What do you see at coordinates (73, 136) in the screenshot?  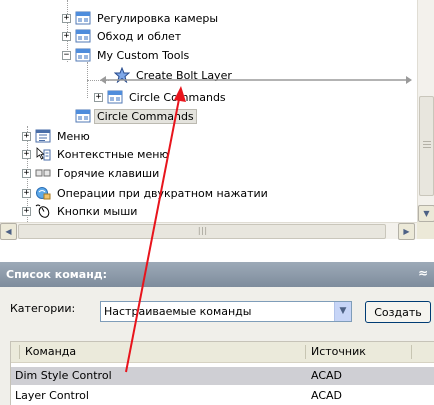 I see `tree-item-label: Меню` at bounding box center [73, 136].